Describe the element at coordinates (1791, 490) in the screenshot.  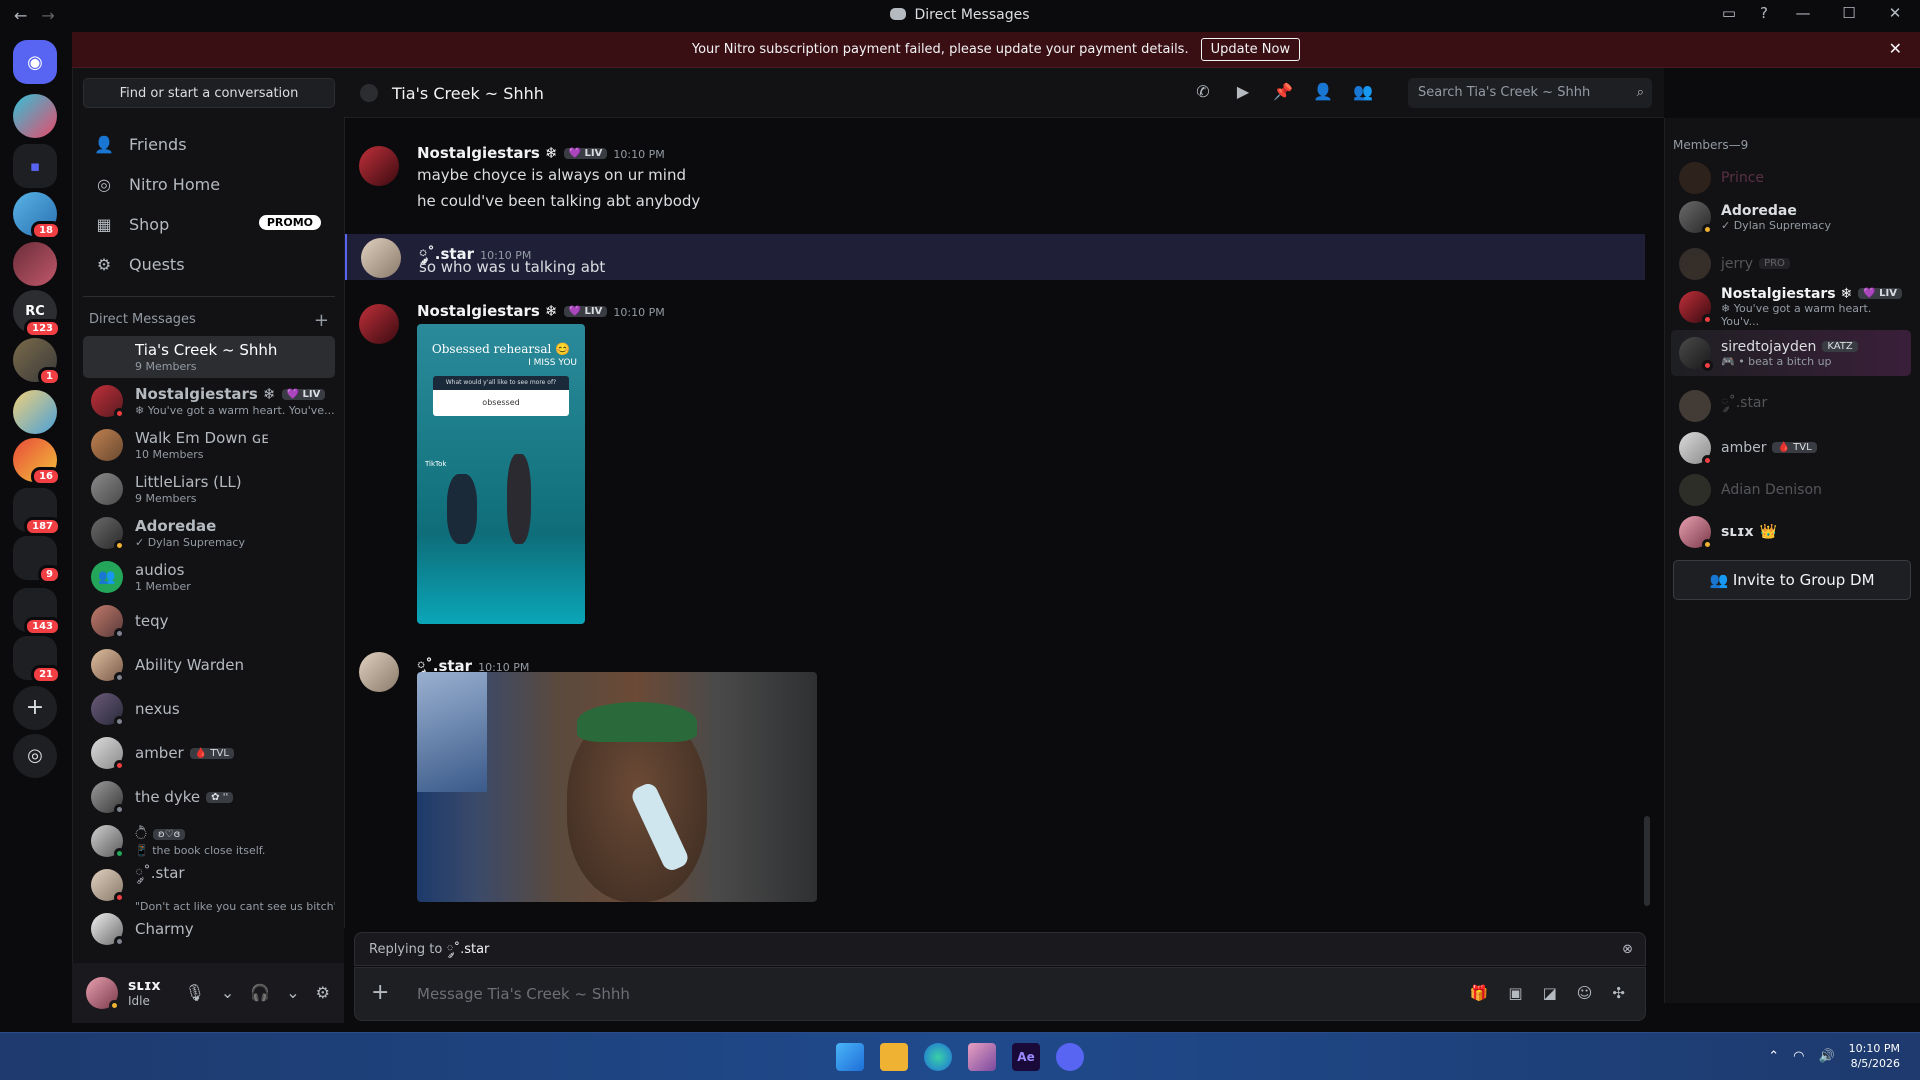
I see `member-item: Adian Denison` at that location.